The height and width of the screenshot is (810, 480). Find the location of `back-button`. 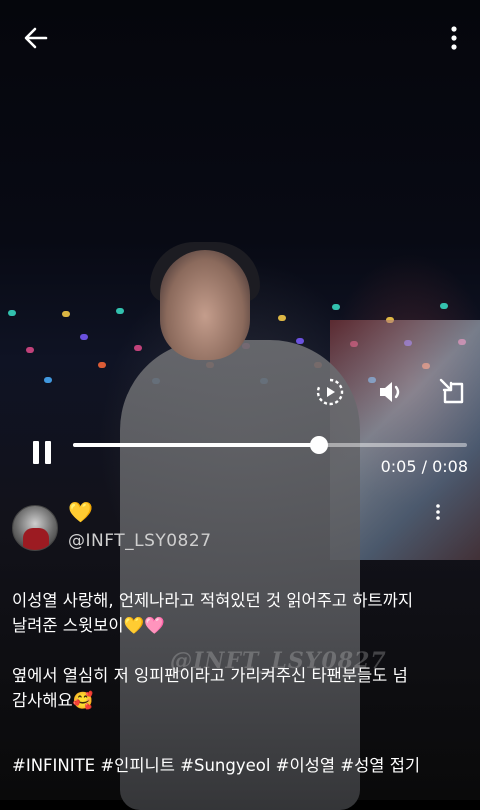

back-button is located at coordinates (36, 38).